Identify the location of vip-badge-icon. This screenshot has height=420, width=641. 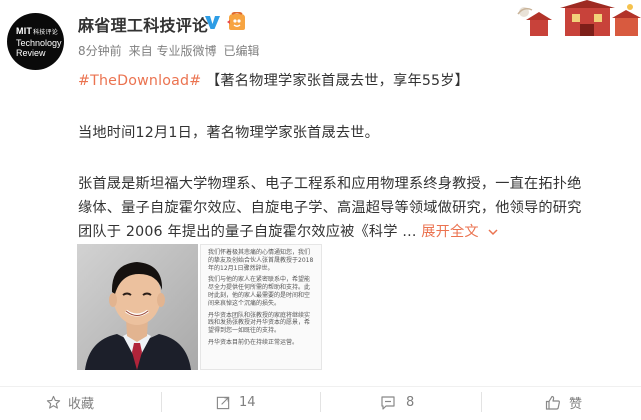
(237, 22).